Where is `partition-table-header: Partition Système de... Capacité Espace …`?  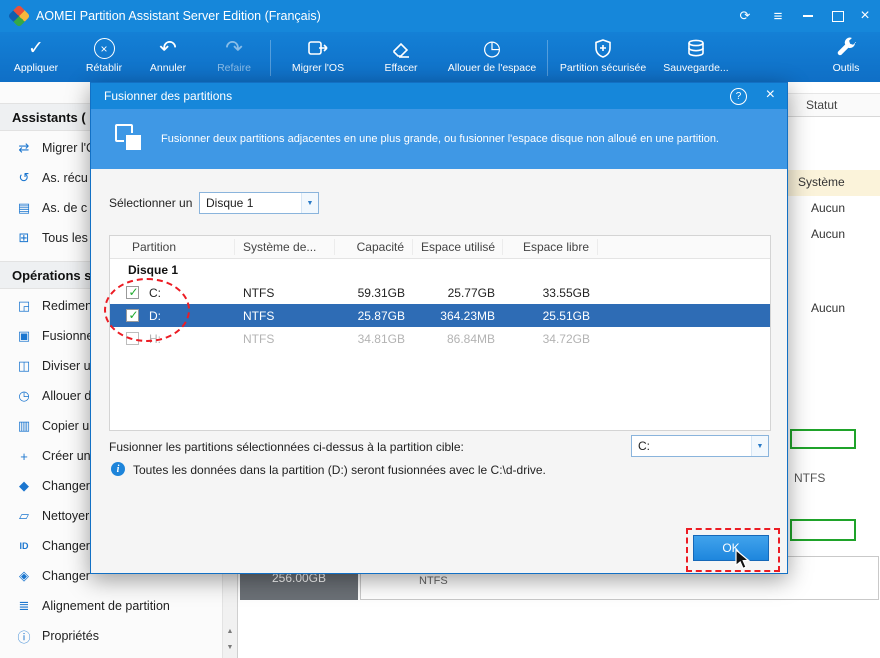 partition-table-header: Partition Système de... Capacité Espace … is located at coordinates (440, 247).